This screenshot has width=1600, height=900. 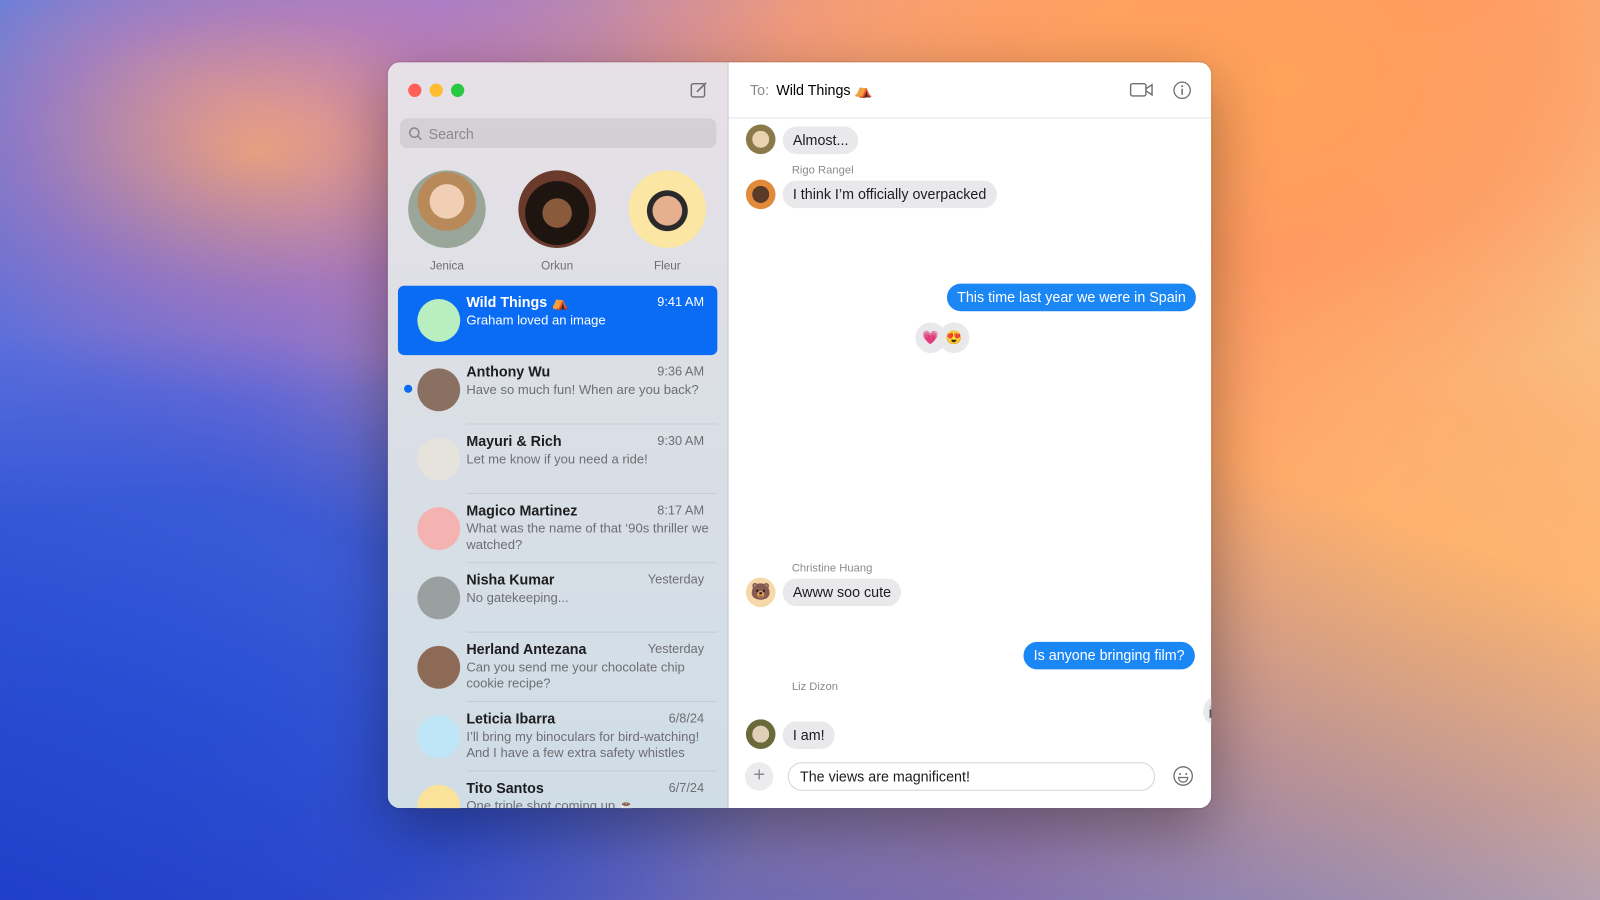 What do you see at coordinates (1183, 775) in the screenshot?
I see `emoji-icon` at bounding box center [1183, 775].